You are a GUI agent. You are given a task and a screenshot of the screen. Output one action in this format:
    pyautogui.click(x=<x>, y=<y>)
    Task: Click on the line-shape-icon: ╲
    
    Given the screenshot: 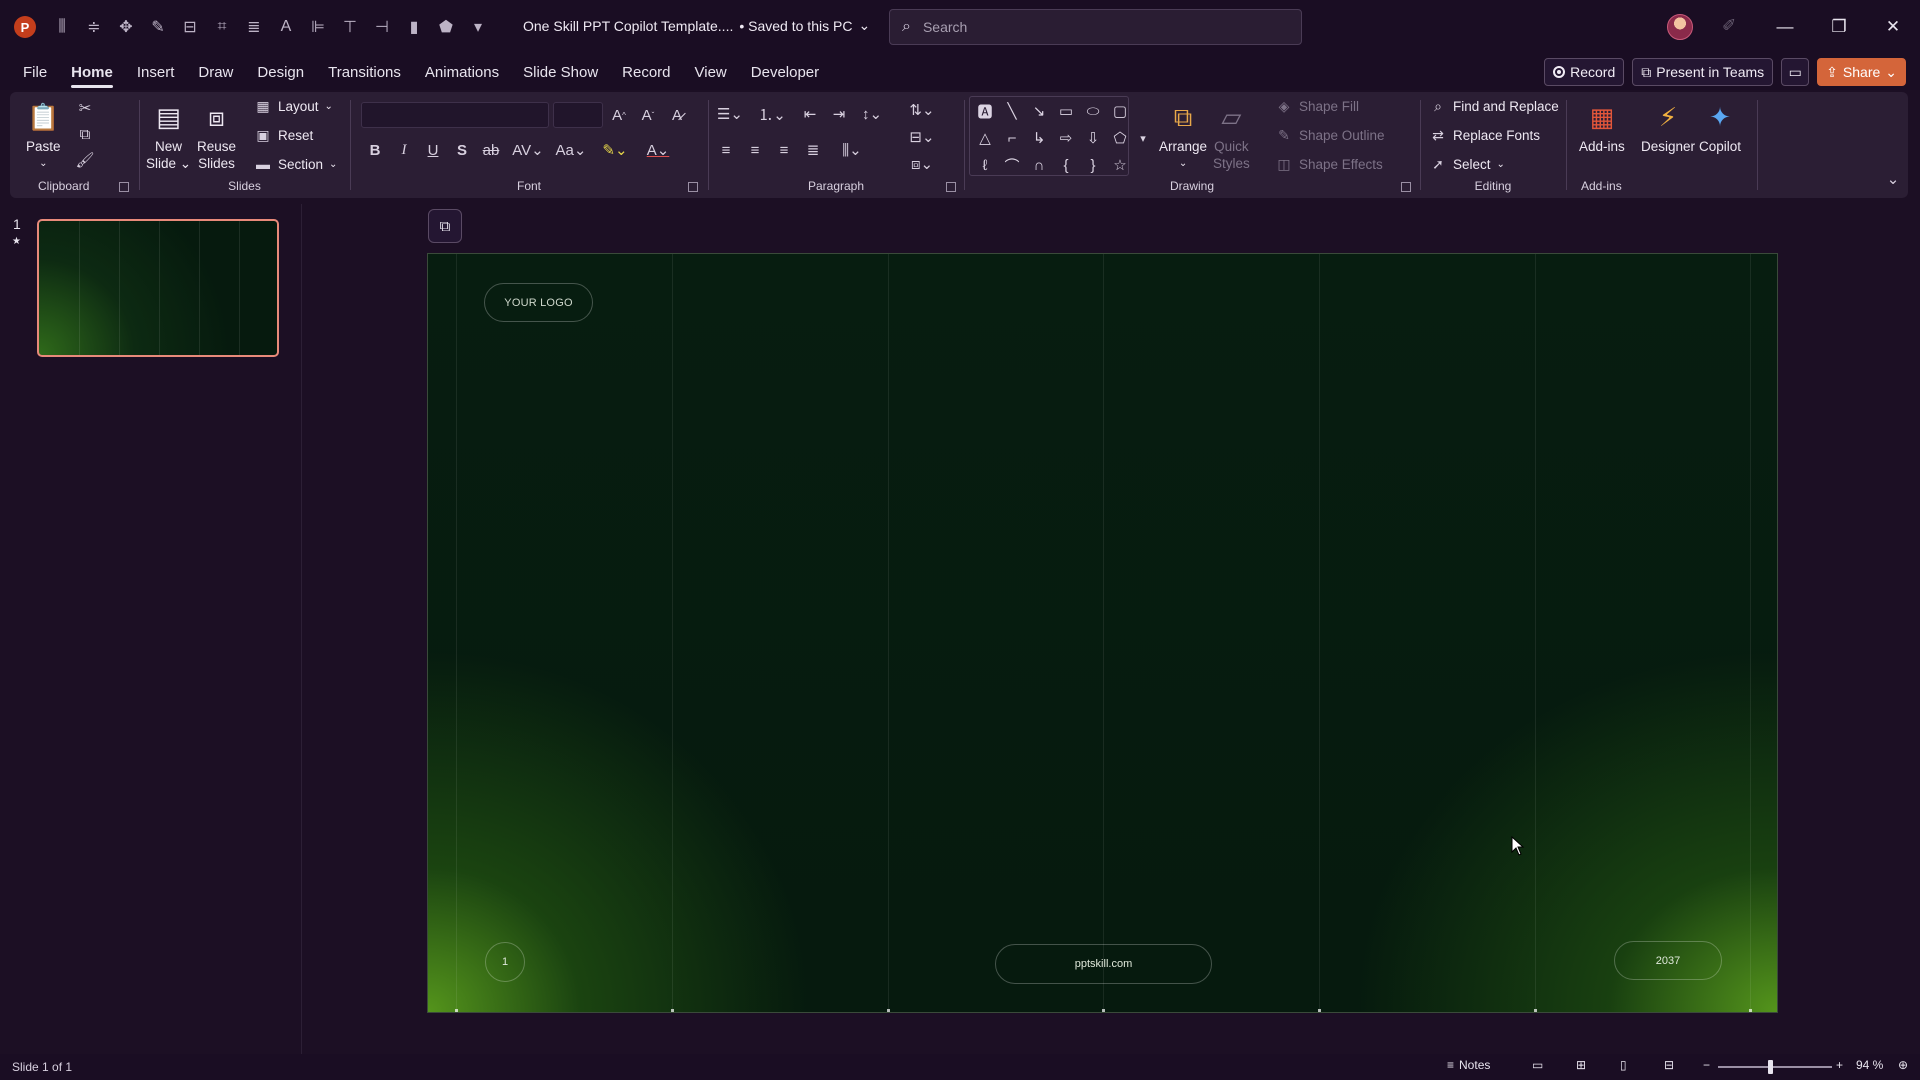 What is the action you would take?
    pyautogui.click(x=1012, y=111)
    